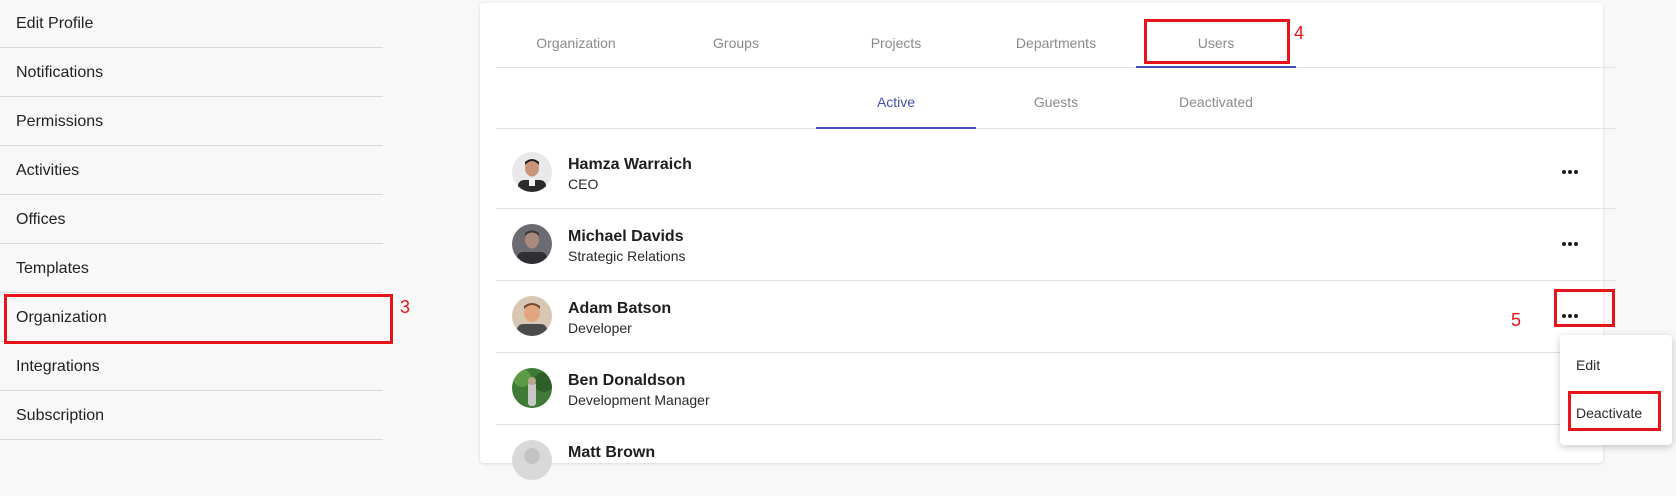  I want to click on user-row: Matt Brown, so click(1056, 460).